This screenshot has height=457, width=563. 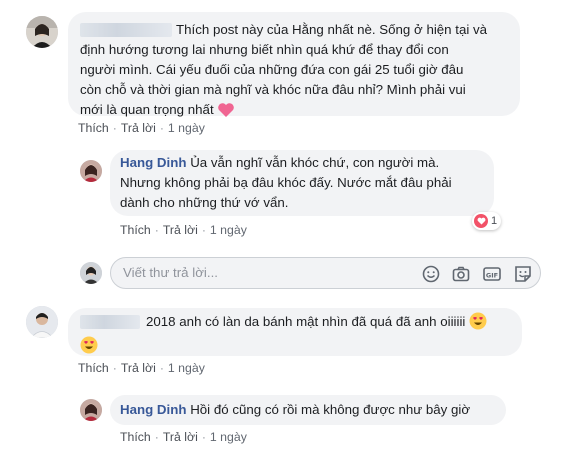 What do you see at coordinates (180, 437) in the screenshot?
I see `reply2-reply-link: Trả lời` at bounding box center [180, 437].